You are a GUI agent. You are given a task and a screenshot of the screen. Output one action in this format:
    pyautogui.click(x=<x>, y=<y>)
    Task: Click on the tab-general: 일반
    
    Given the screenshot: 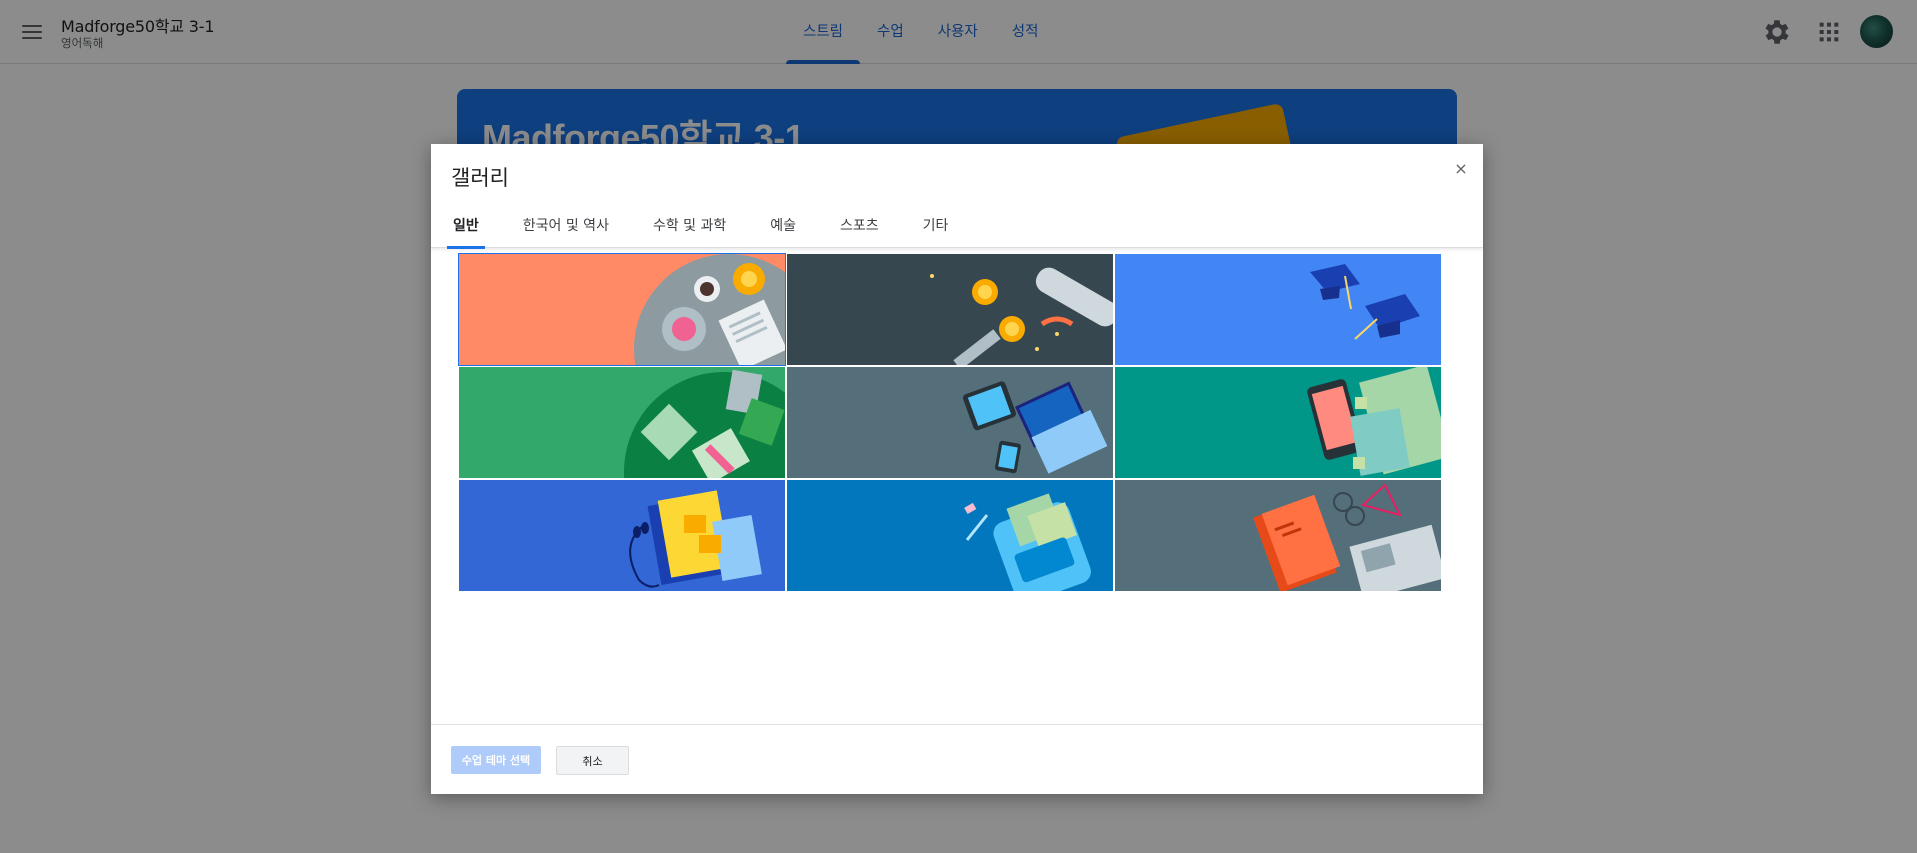 What is the action you would take?
    pyautogui.click(x=466, y=225)
    